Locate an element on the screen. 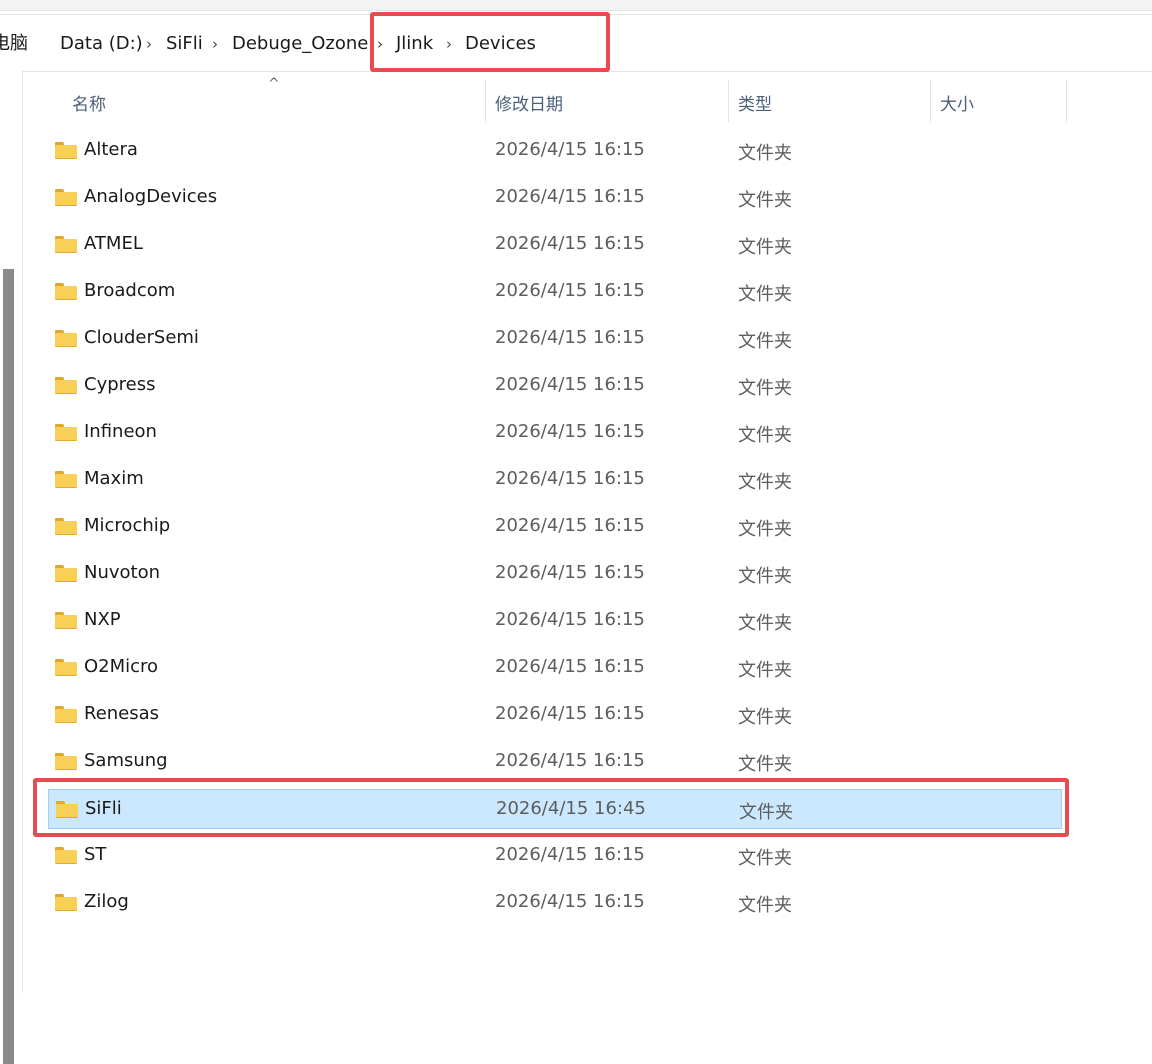 This screenshot has height=1064, width=1152. navigation-pane is located at coordinates (11, 567).